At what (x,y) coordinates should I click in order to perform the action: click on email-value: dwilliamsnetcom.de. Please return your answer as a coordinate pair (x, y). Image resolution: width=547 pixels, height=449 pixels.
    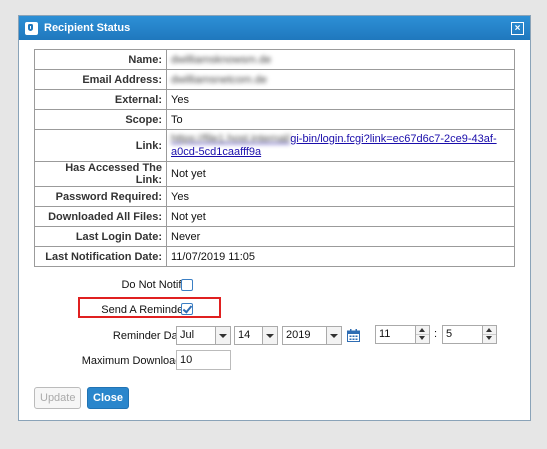
    Looking at the image, I should click on (340, 79).